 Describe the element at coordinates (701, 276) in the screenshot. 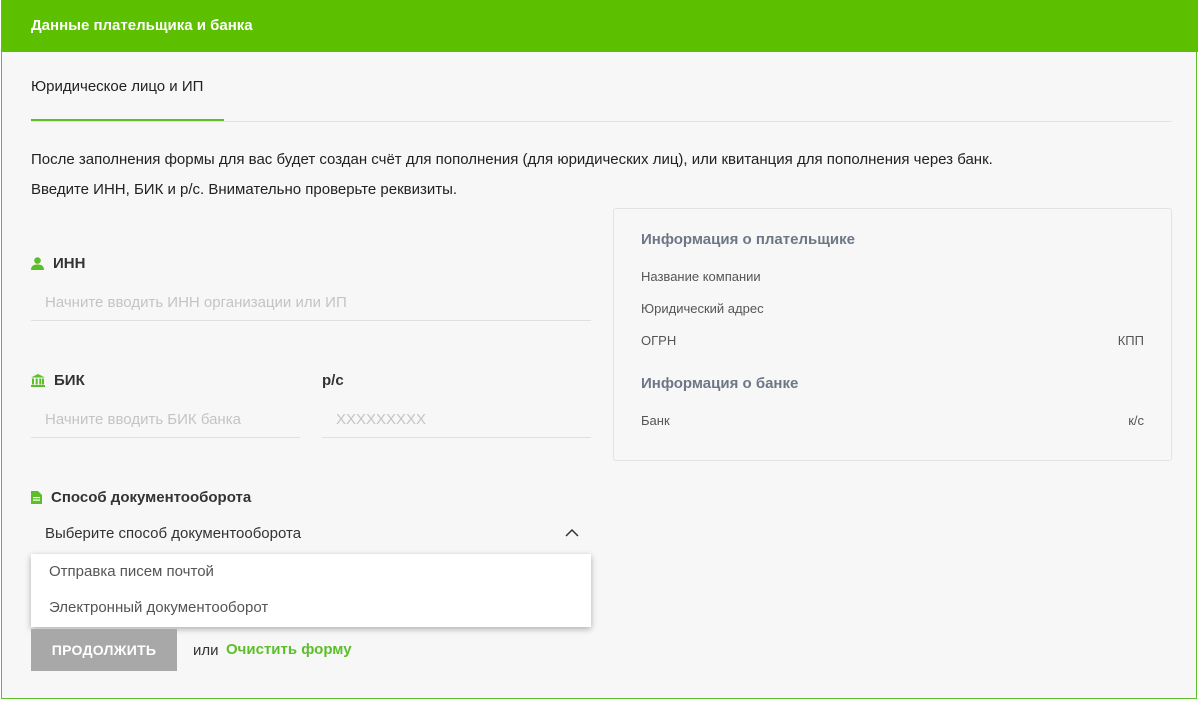

I see `company-name-label: Название компании` at that location.